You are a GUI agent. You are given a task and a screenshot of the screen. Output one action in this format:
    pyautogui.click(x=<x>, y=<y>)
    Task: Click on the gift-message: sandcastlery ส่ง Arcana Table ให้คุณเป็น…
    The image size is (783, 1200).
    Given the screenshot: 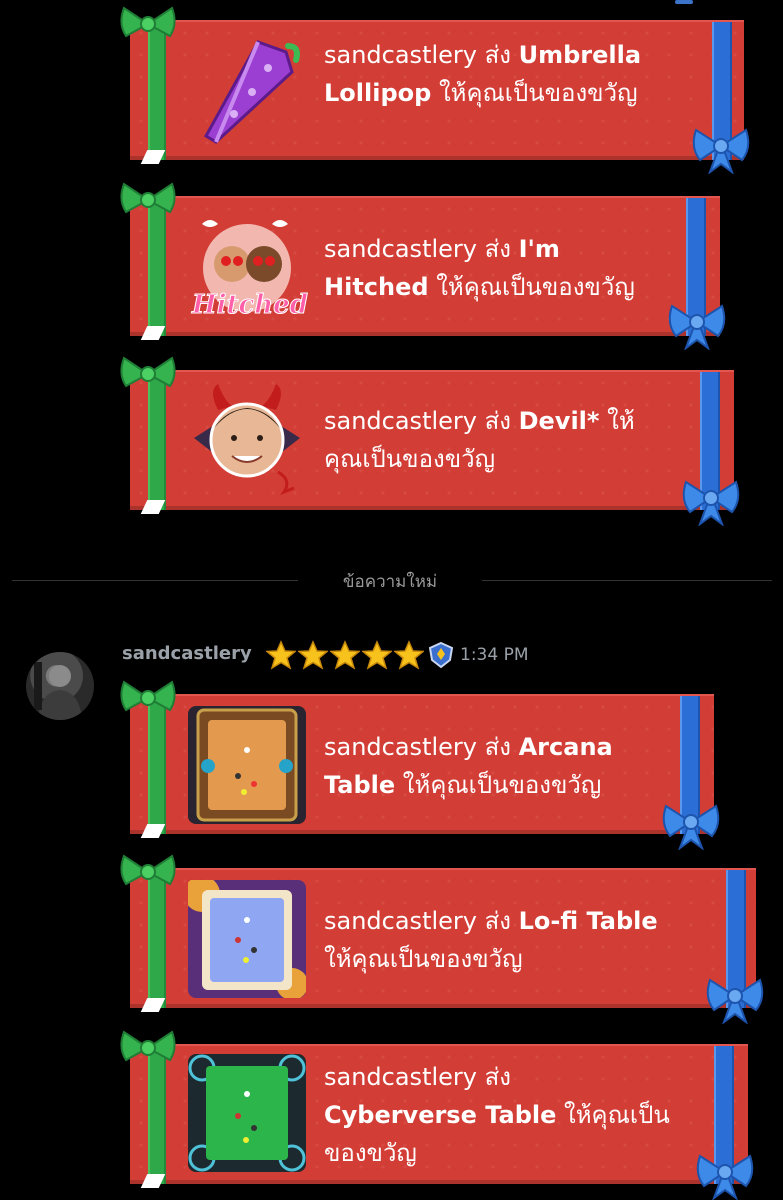 What is the action you would take?
    pyautogui.click(x=468, y=766)
    